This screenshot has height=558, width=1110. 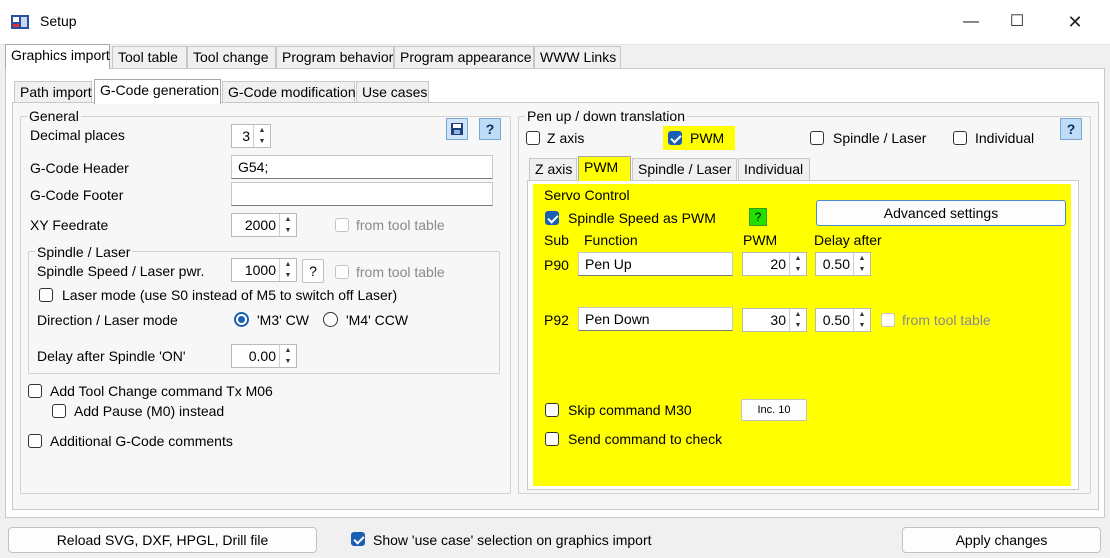 What do you see at coordinates (774, 264) in the screenshot?
I see `row1-pwm-stepper: 20 ▲ ▼` at bounding box center [774, 264].